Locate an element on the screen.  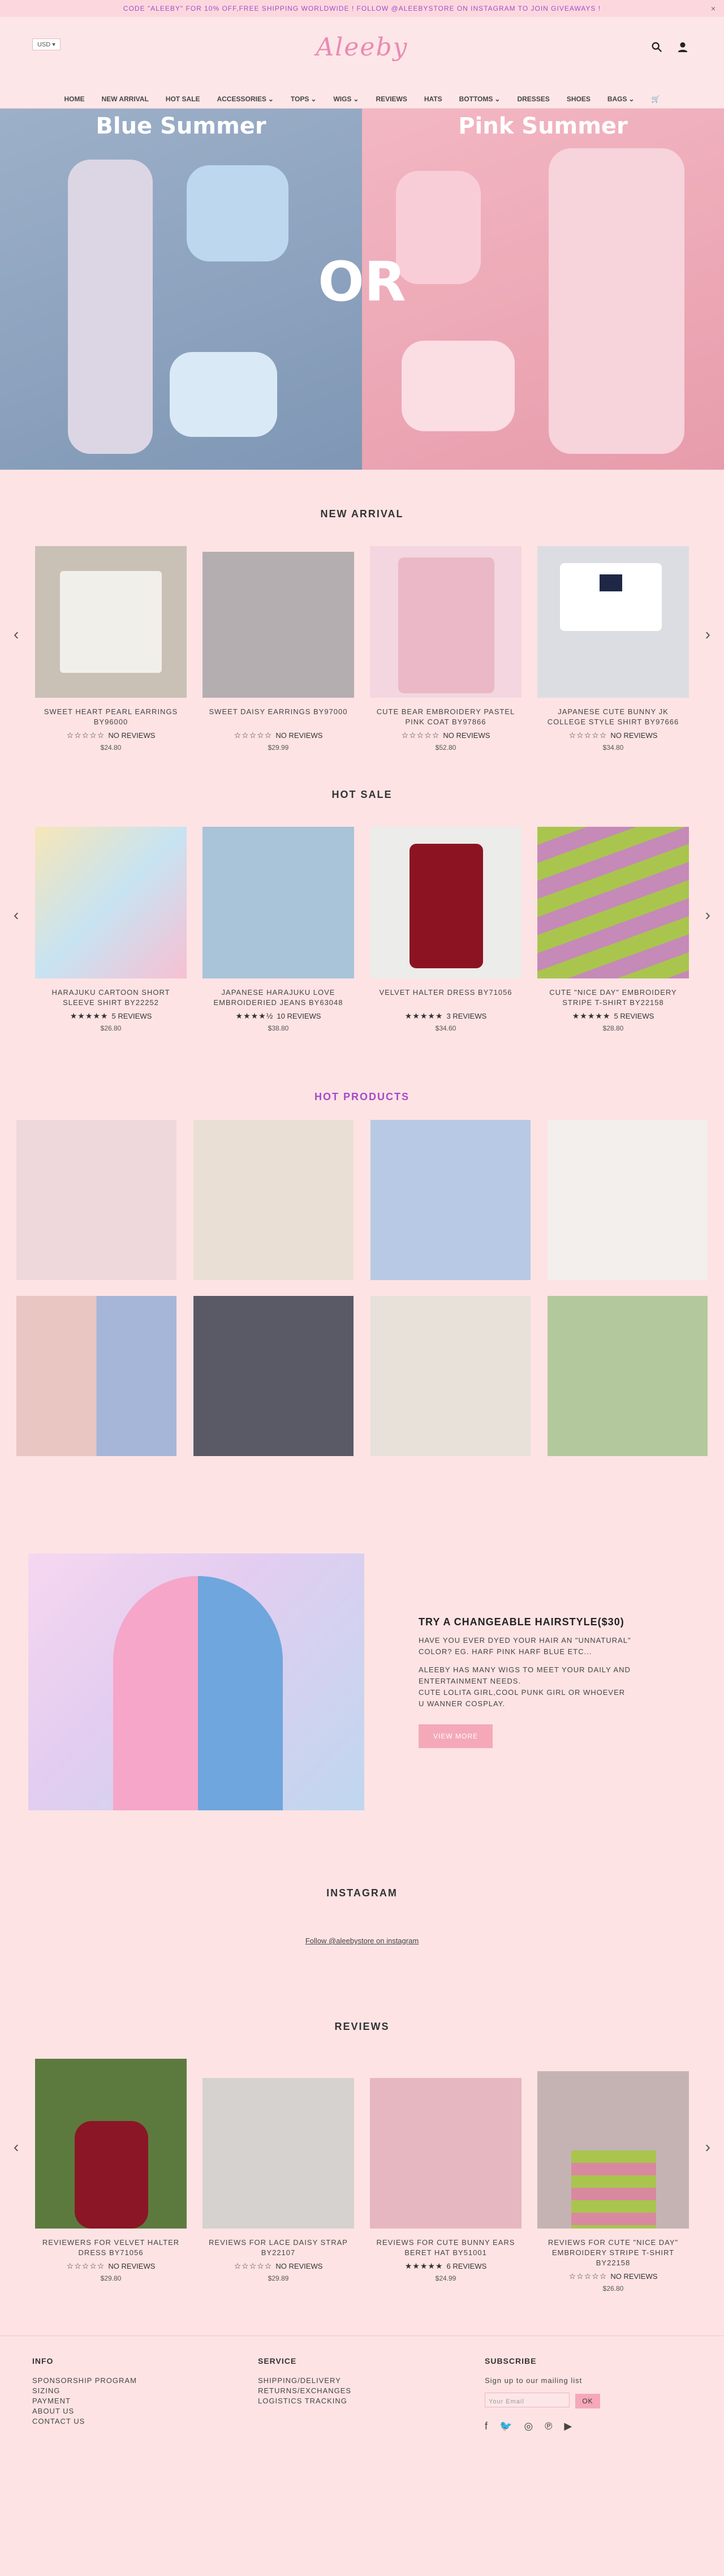
footer-subscribe-title: SUBSCRIBE is located at coordinates (511, 2360).